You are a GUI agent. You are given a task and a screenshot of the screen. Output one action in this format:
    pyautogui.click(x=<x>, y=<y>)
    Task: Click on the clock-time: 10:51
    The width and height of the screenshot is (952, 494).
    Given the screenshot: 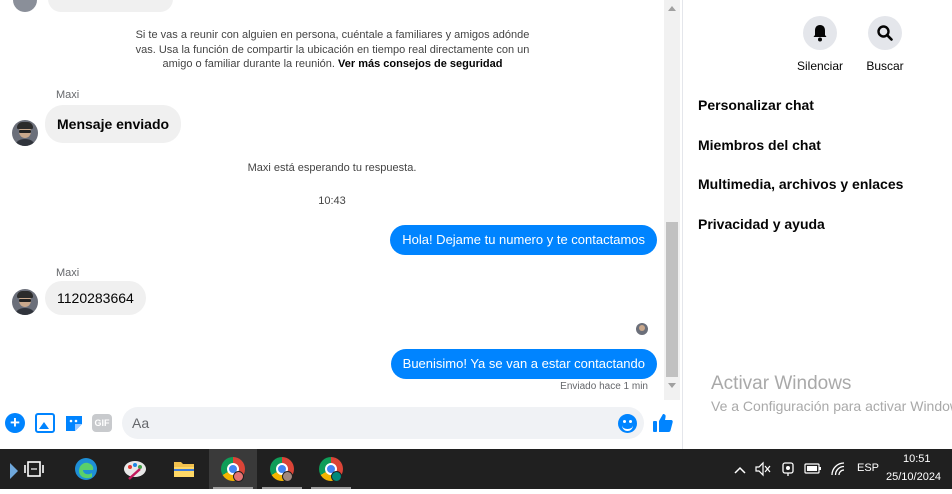 What is the action you would take?
    pyautogui.click(x=917, y=459)
    